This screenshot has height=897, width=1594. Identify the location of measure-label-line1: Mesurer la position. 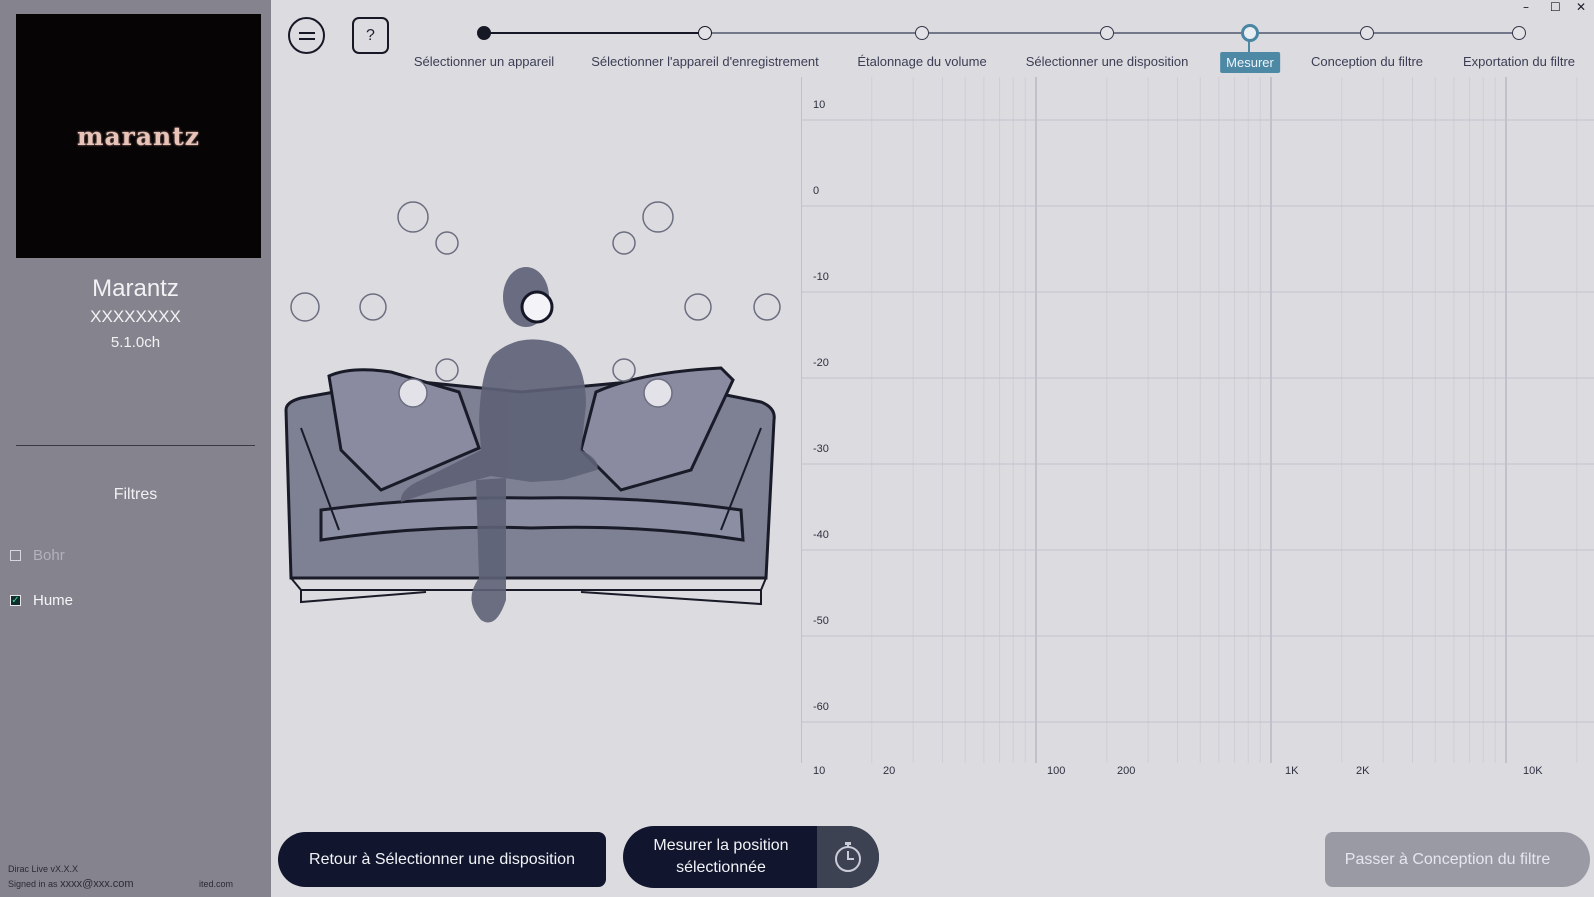
(721, 845).